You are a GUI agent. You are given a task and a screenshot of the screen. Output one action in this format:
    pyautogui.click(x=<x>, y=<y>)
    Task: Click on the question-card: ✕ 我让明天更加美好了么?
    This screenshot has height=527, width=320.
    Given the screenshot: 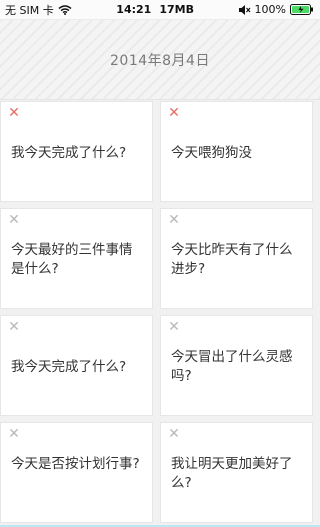 What is the action you would take?
    pyautogui.click(x=236, y=472)
    